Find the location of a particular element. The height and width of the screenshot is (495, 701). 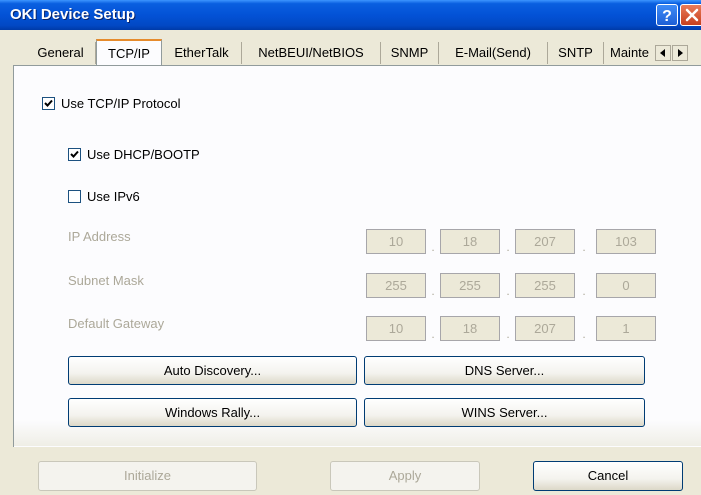

tab-general: General is located at coordinates (61, 53).